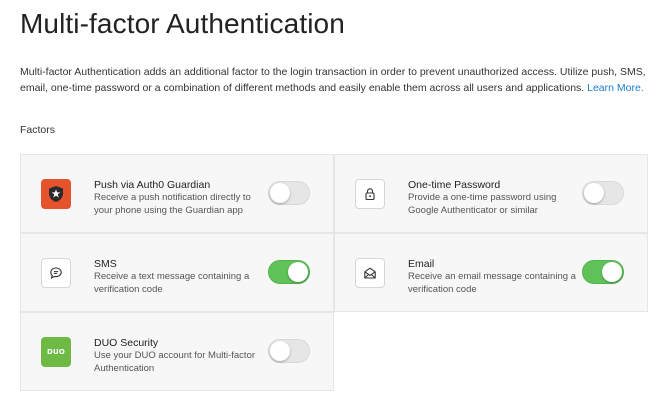  Describe the element at coordinates (38, 130) in the screenshot. I see `factors-section-label: Factors` at that location.